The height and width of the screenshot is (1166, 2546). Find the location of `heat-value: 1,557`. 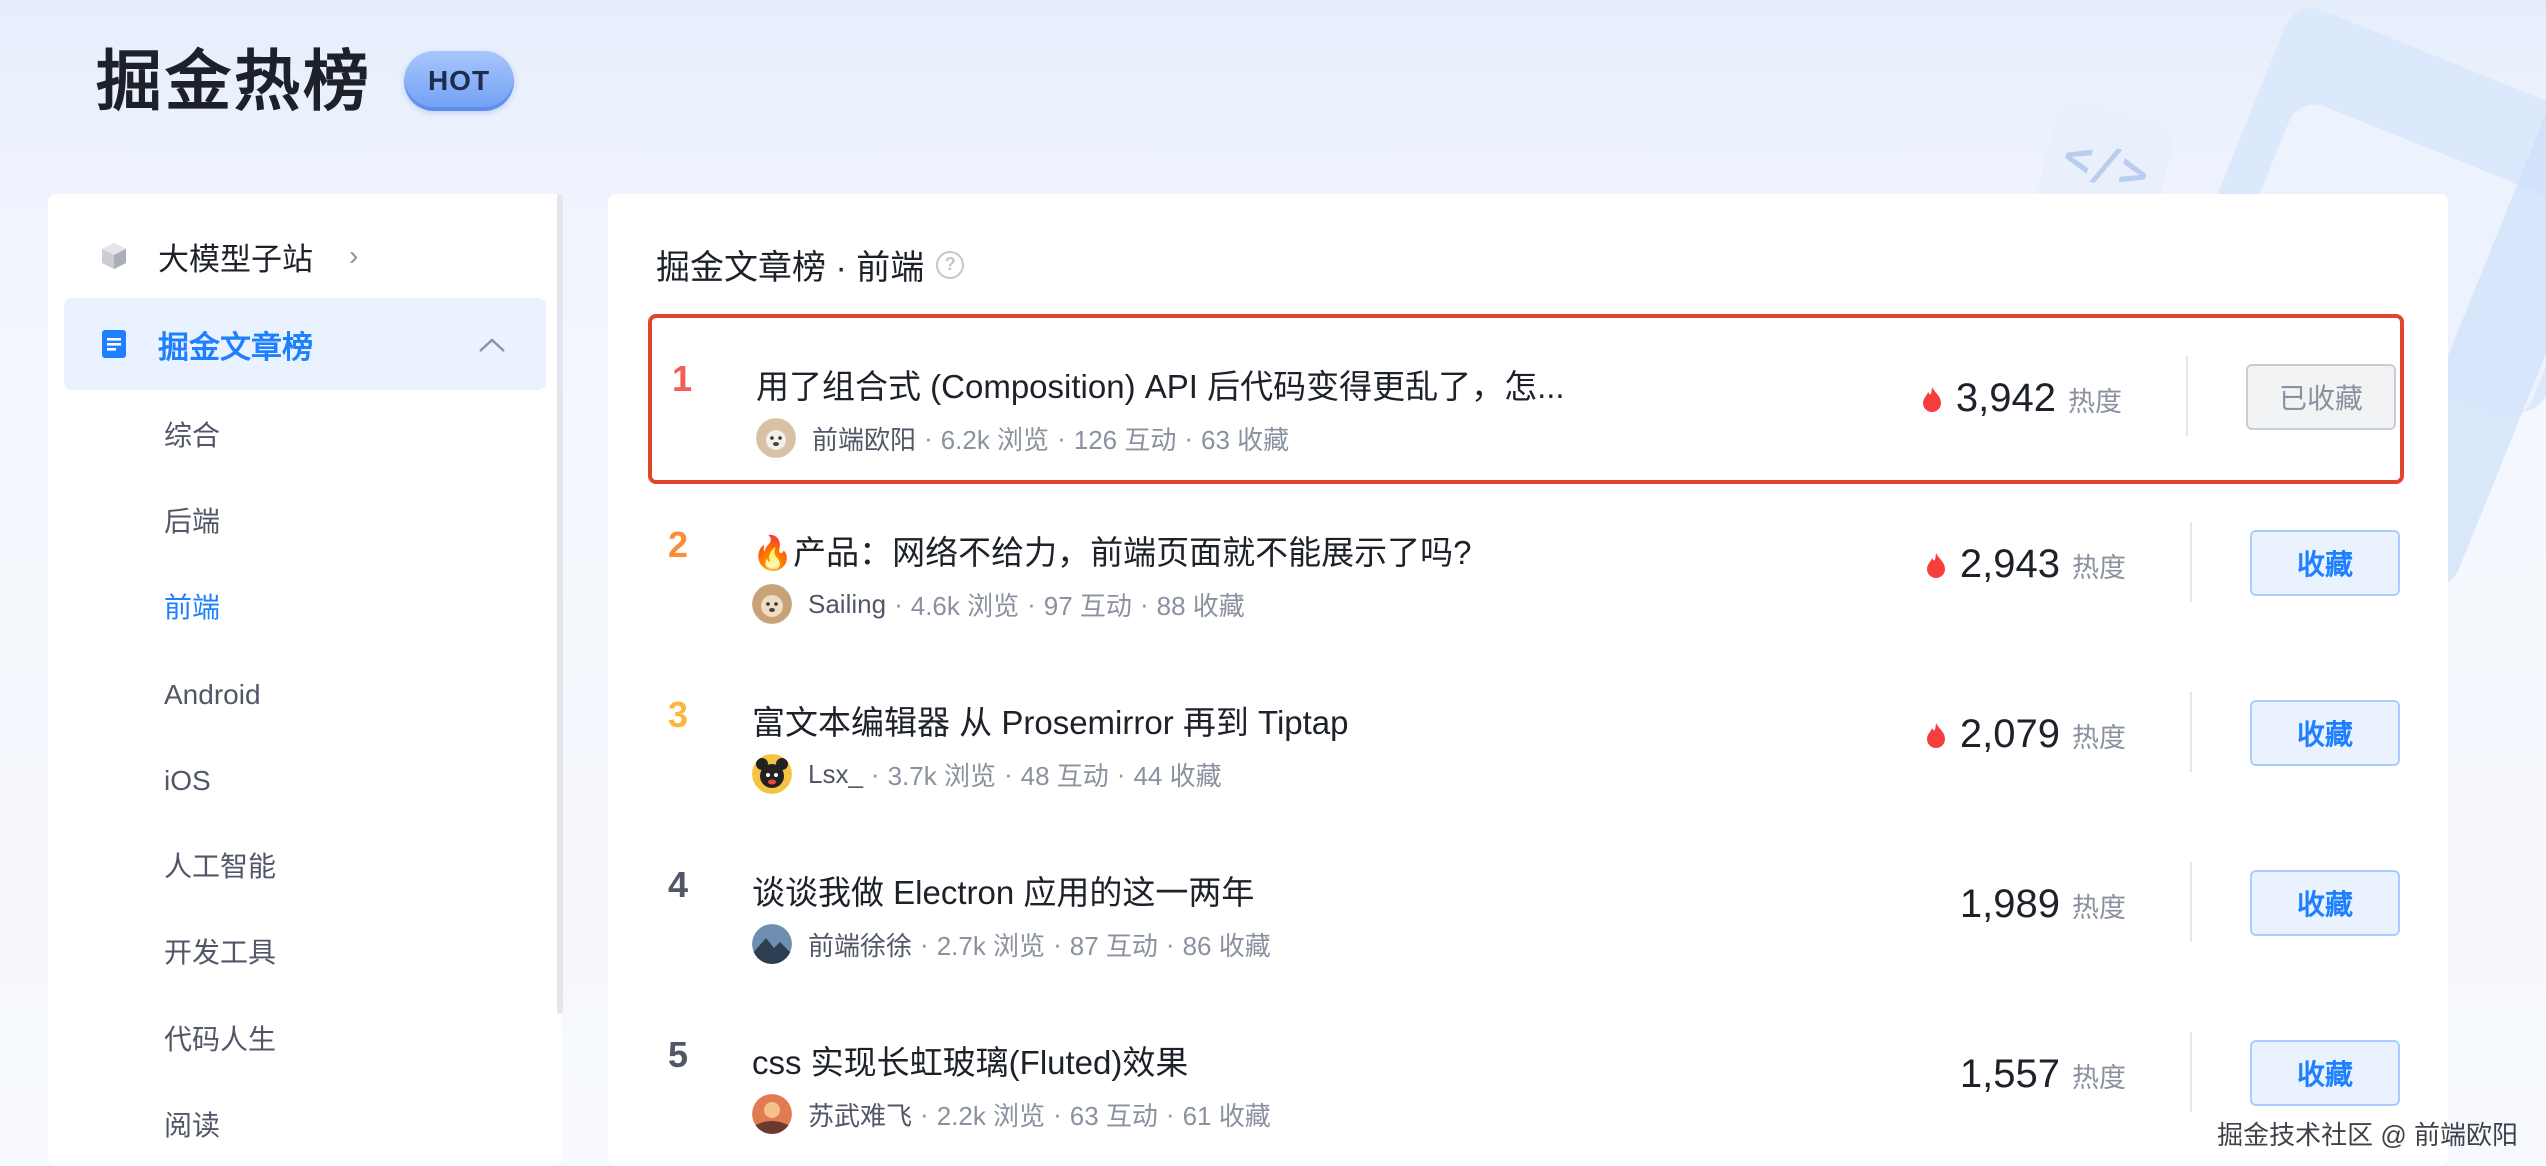

heat-value: 1,557 is located at coordinates (2009, 1074).